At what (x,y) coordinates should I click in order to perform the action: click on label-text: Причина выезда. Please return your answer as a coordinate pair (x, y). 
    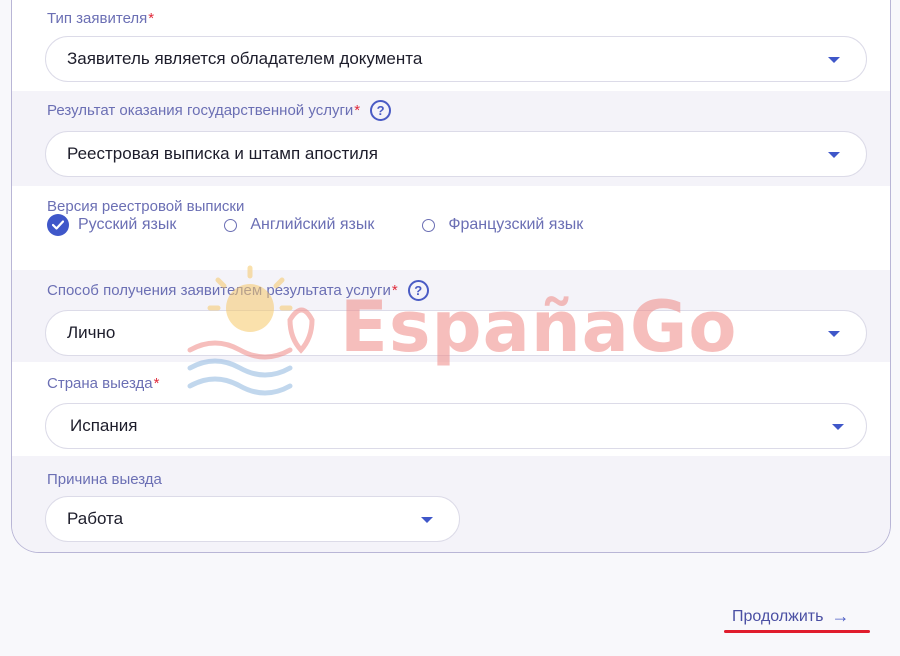
    Looking at the image, I should click on (104, 479).